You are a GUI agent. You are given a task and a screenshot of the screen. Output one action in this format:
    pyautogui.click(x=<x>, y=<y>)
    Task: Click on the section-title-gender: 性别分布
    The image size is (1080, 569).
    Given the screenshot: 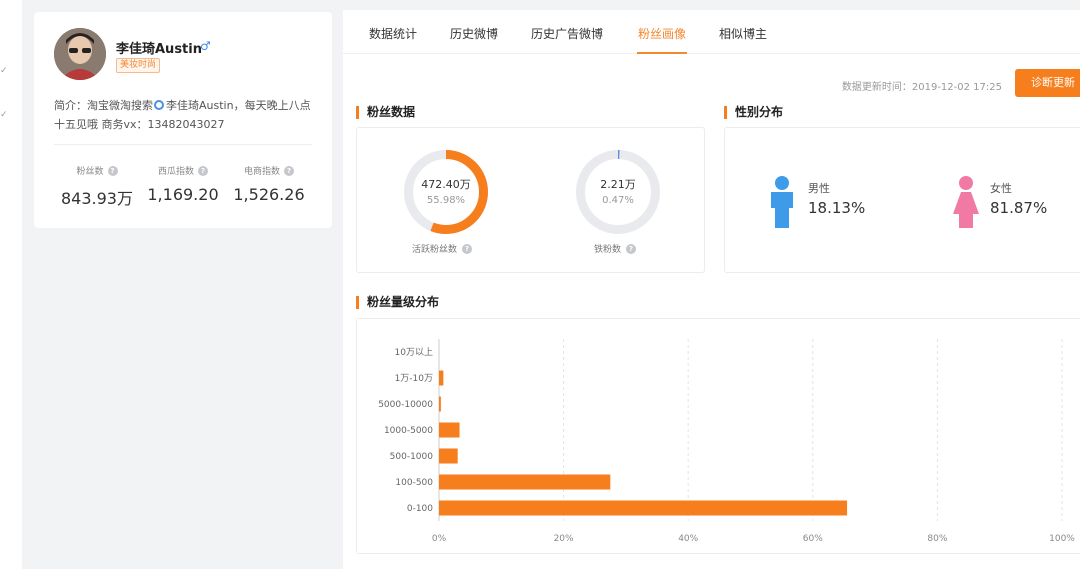 What is the action you would take?
    pyautogui.click(x=753, y=112)
    